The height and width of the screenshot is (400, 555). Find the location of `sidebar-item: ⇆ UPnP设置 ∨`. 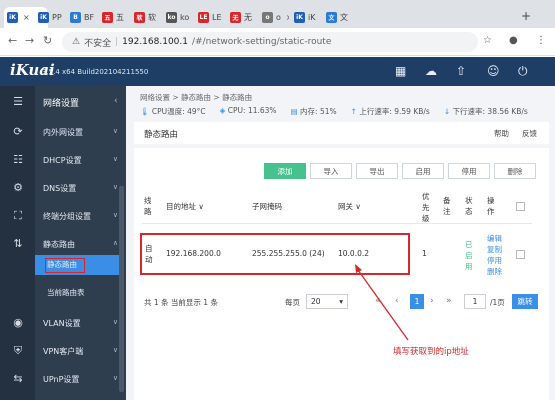

sidebar-item: ⇆ UPnP设置 ∨ is located at coordinates (63, 379).